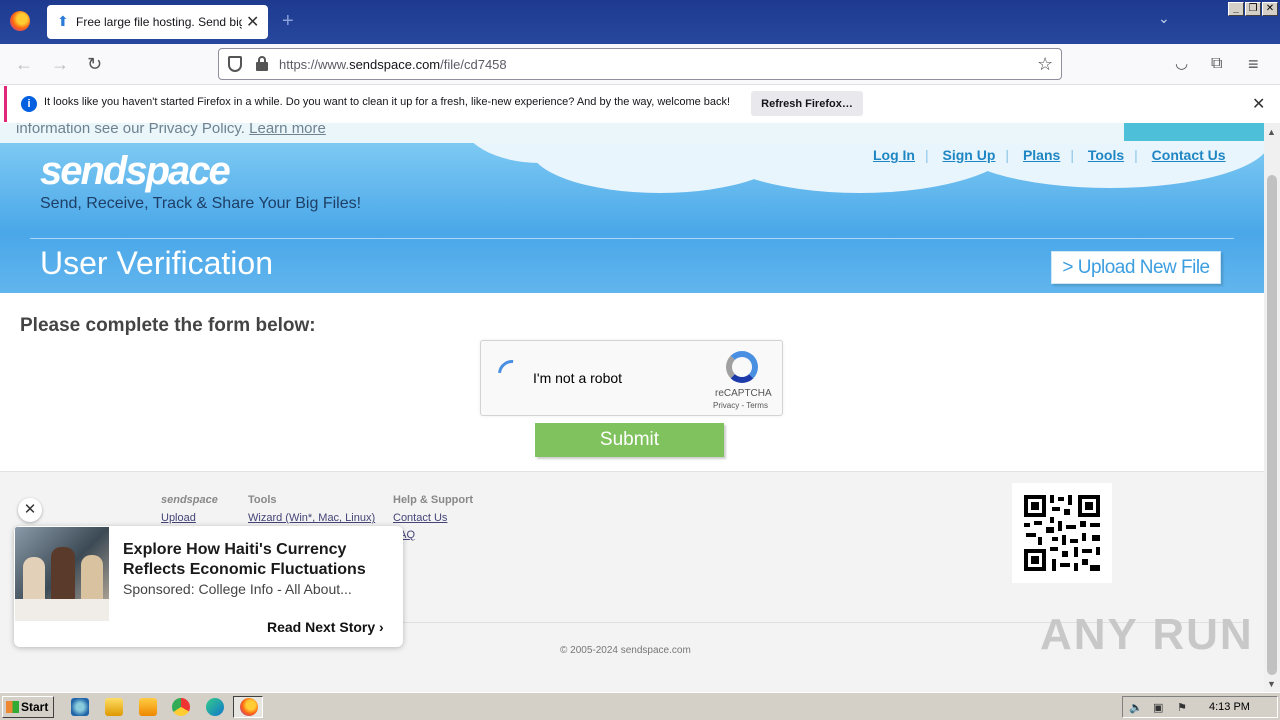  What do you see at coordinates (433, 535) in the screenshot?
I see `footer-link-faq: FAQ` at bounding box center [433, 535].